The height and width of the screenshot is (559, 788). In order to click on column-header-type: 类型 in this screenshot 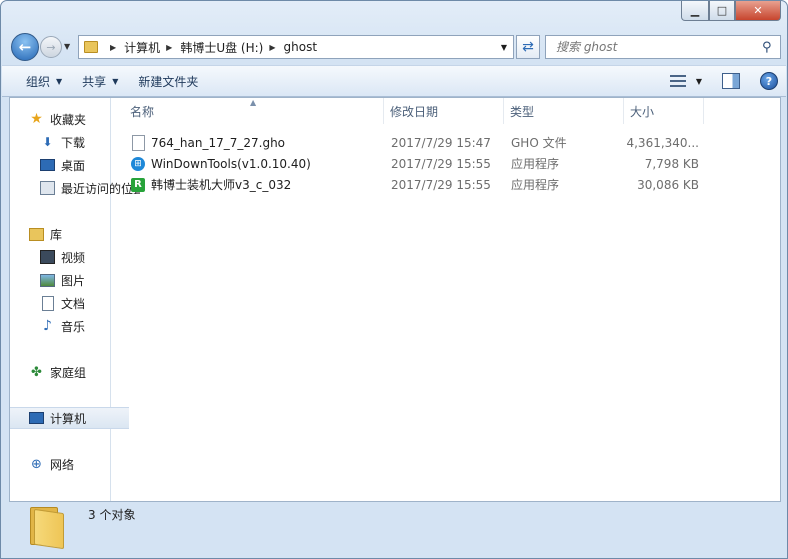, I will do `click(564, 111)`.